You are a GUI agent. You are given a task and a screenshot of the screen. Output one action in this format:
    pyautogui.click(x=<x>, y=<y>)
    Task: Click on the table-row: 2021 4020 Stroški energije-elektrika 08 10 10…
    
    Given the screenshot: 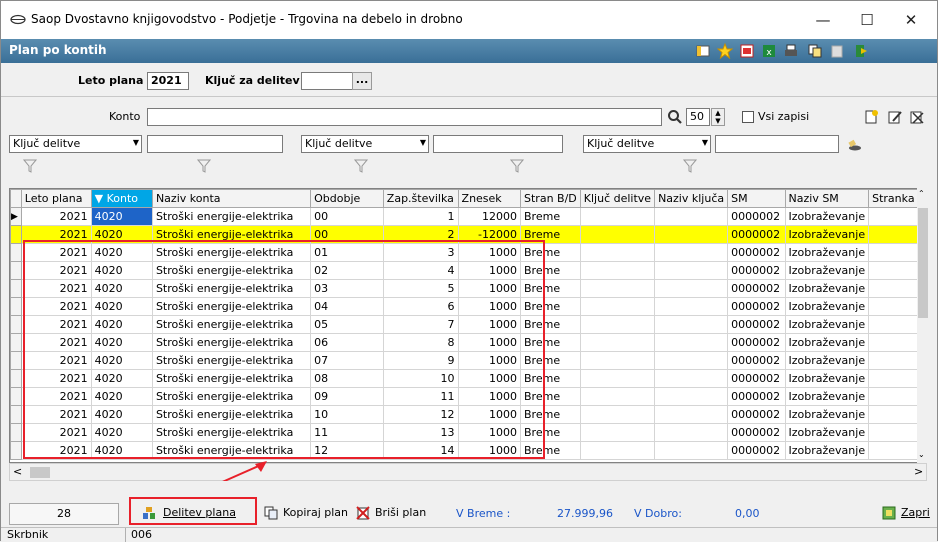 What is the action you would take?
    pyautogui.click(x=468, y=378)
    